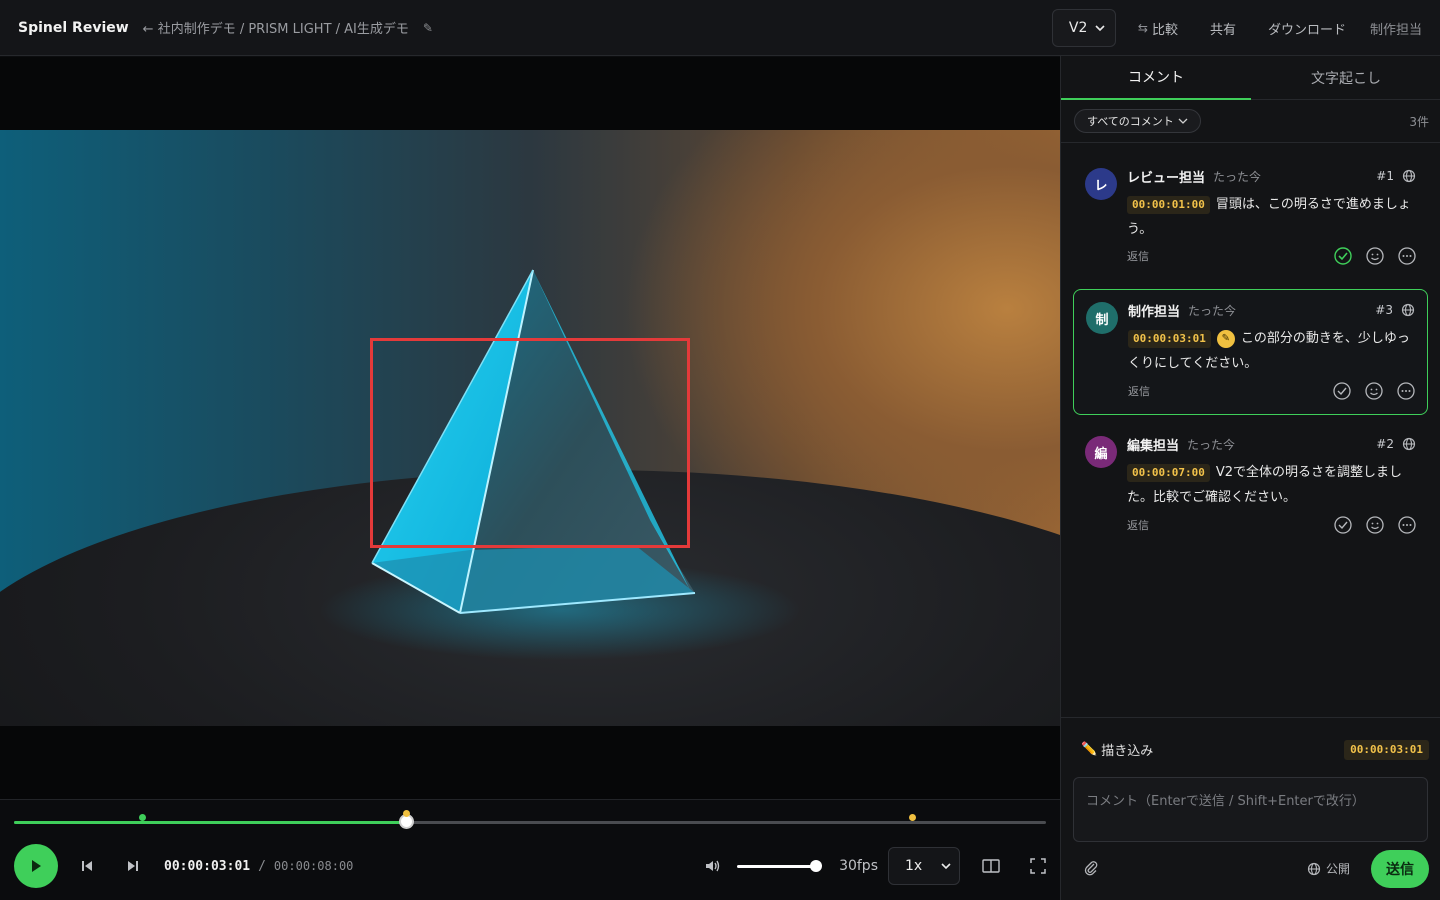  Describe the element at coordinates (210, 822) in the screenshot. I see `timeline-progress` at that location.